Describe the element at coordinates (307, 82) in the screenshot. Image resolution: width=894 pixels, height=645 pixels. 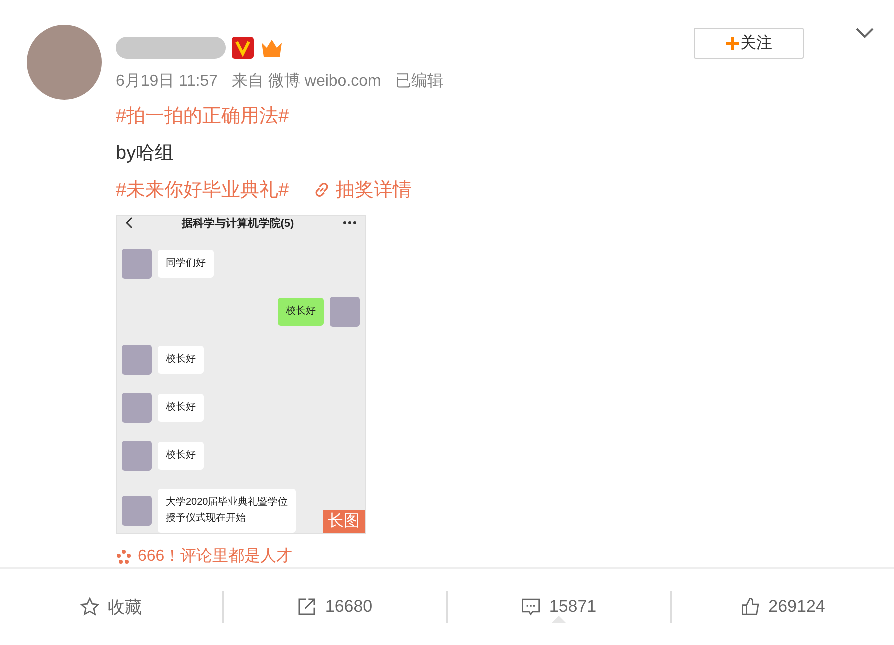
I see `post-source: 来自 微博 weibo.com` at that location.